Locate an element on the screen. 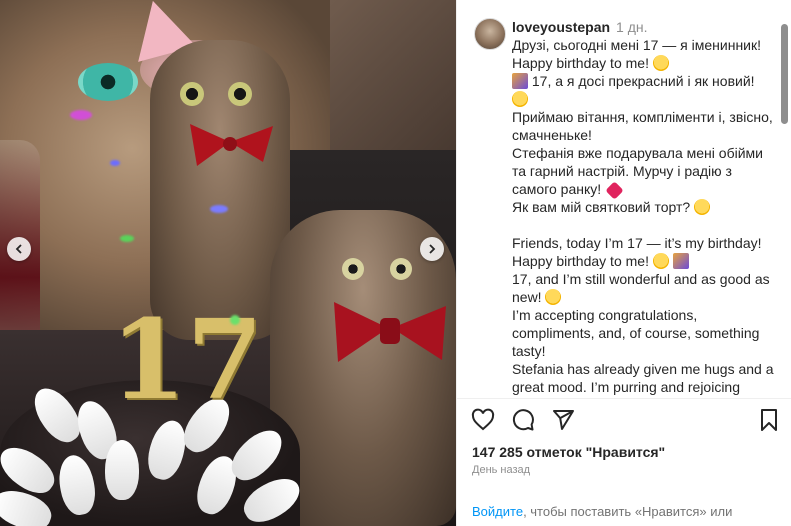  share-button is located at coordinates (565, 422).